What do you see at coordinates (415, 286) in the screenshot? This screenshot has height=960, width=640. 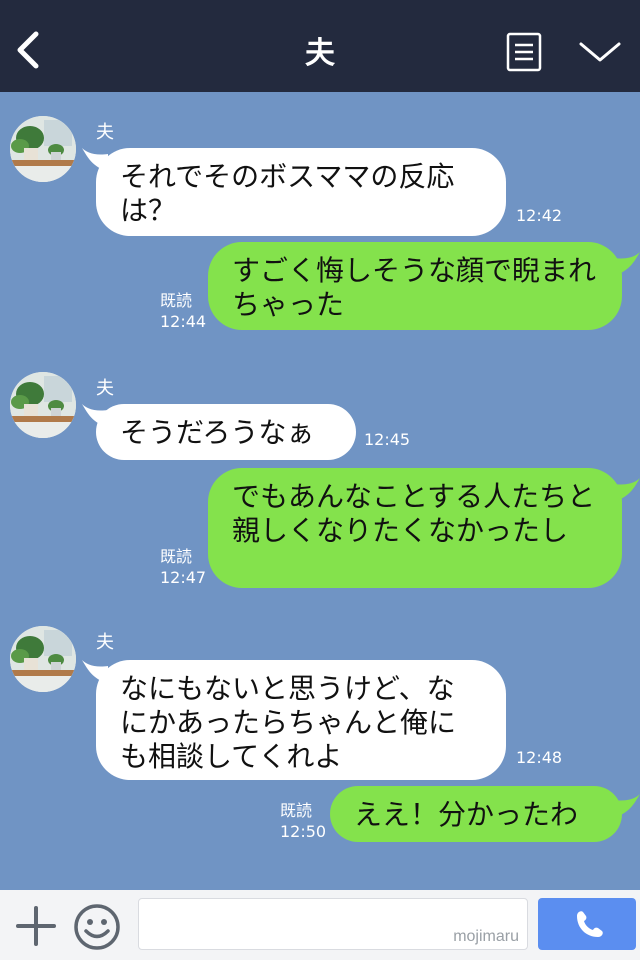 I see `message-bubble: すごく悔しそうな顔で睨まれちゃった` at bounding box center [415, 286].